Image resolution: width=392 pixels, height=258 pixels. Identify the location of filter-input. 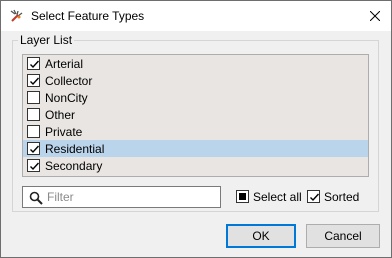
(132, 197).